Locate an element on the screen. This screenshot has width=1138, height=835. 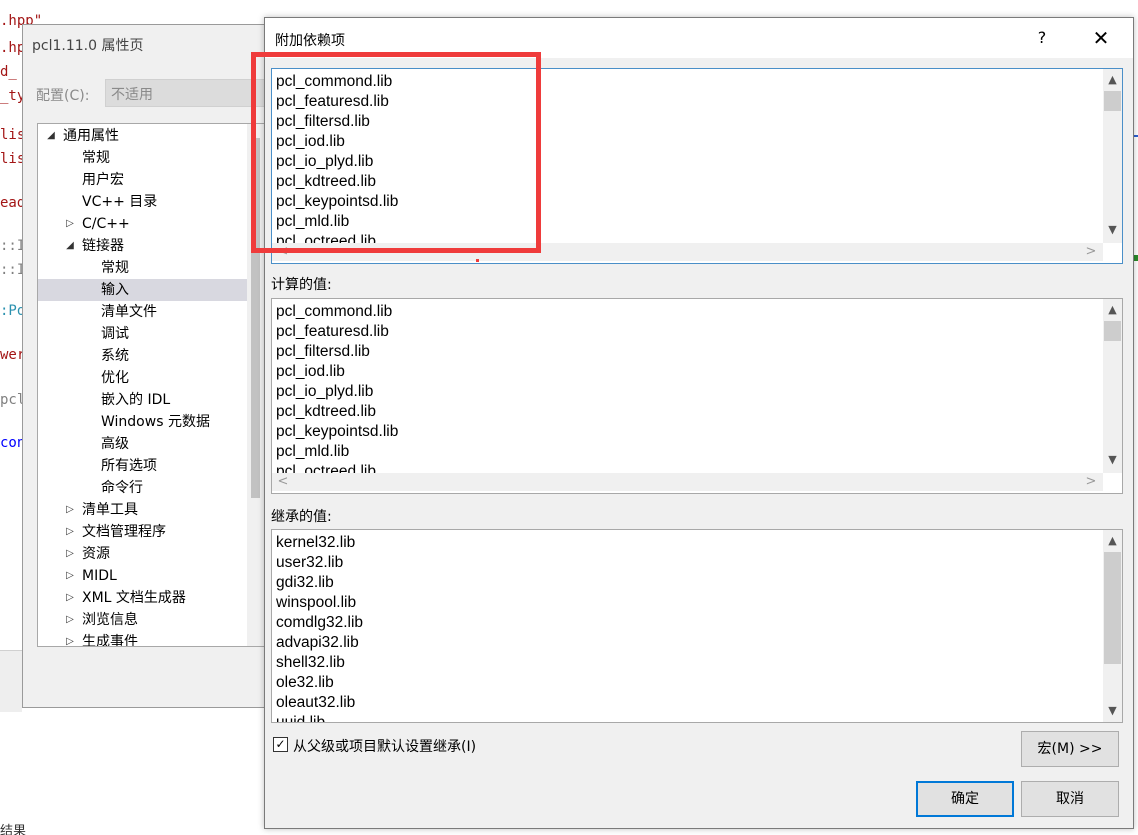
computed-vertical-scrollbar: ▲ ▼ is located at coordinates (1112, 386).